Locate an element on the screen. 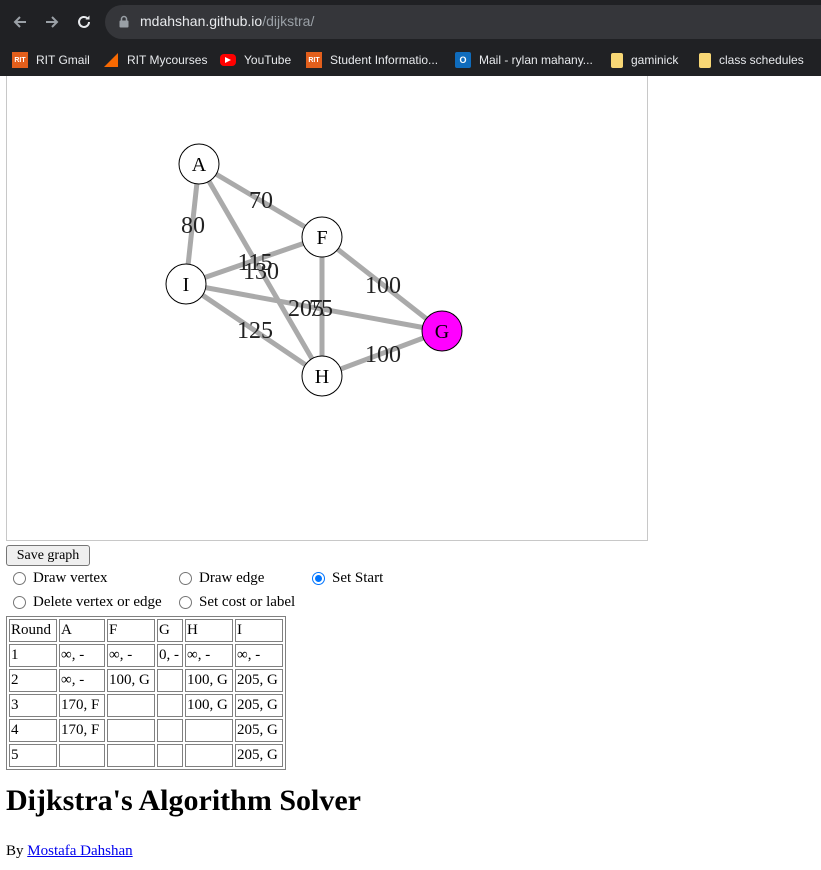 The image size is (821, 870). table-cell: 4 is located at coordinates (33, 730).